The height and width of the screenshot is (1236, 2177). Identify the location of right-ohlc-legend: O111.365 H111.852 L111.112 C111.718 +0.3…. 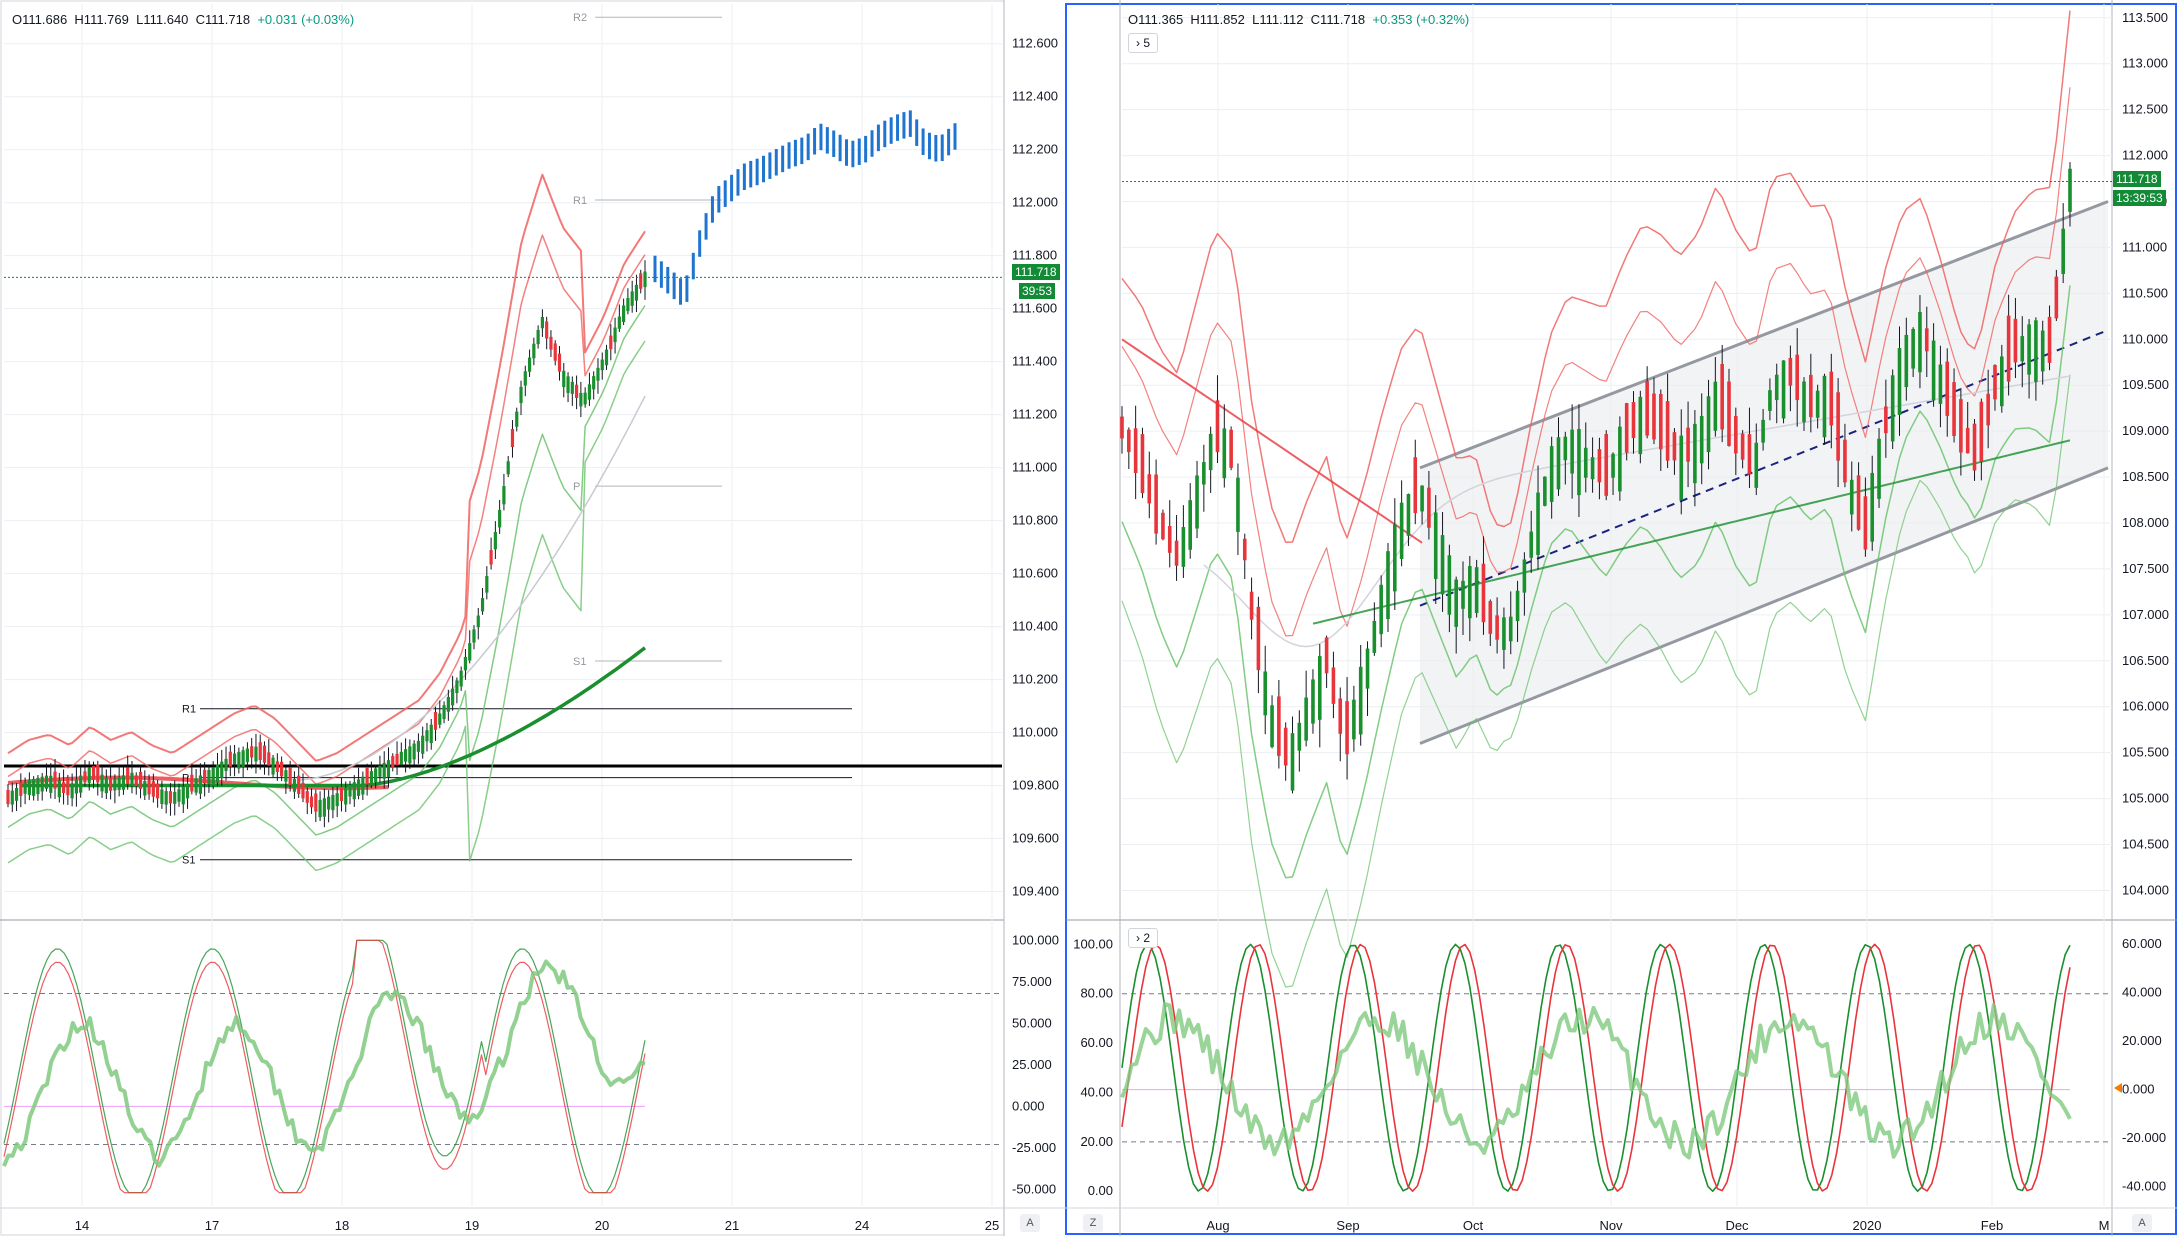
(1298, 19).